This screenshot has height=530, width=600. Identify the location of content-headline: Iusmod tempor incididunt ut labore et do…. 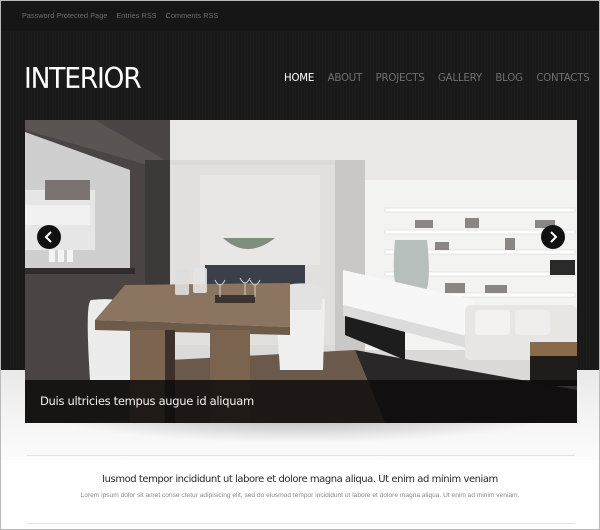
(300, 479).